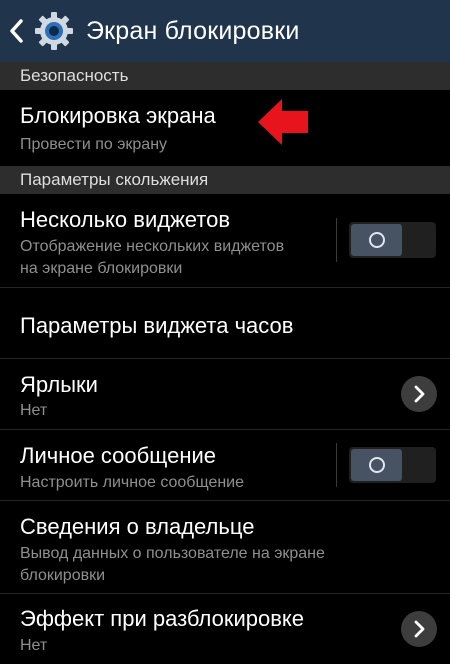 The image size is (450, 664). Describe the element at coordinates (94, 144) in the screenshot. I see `screen-lock-subtitle: Провести по экрану` at that location.